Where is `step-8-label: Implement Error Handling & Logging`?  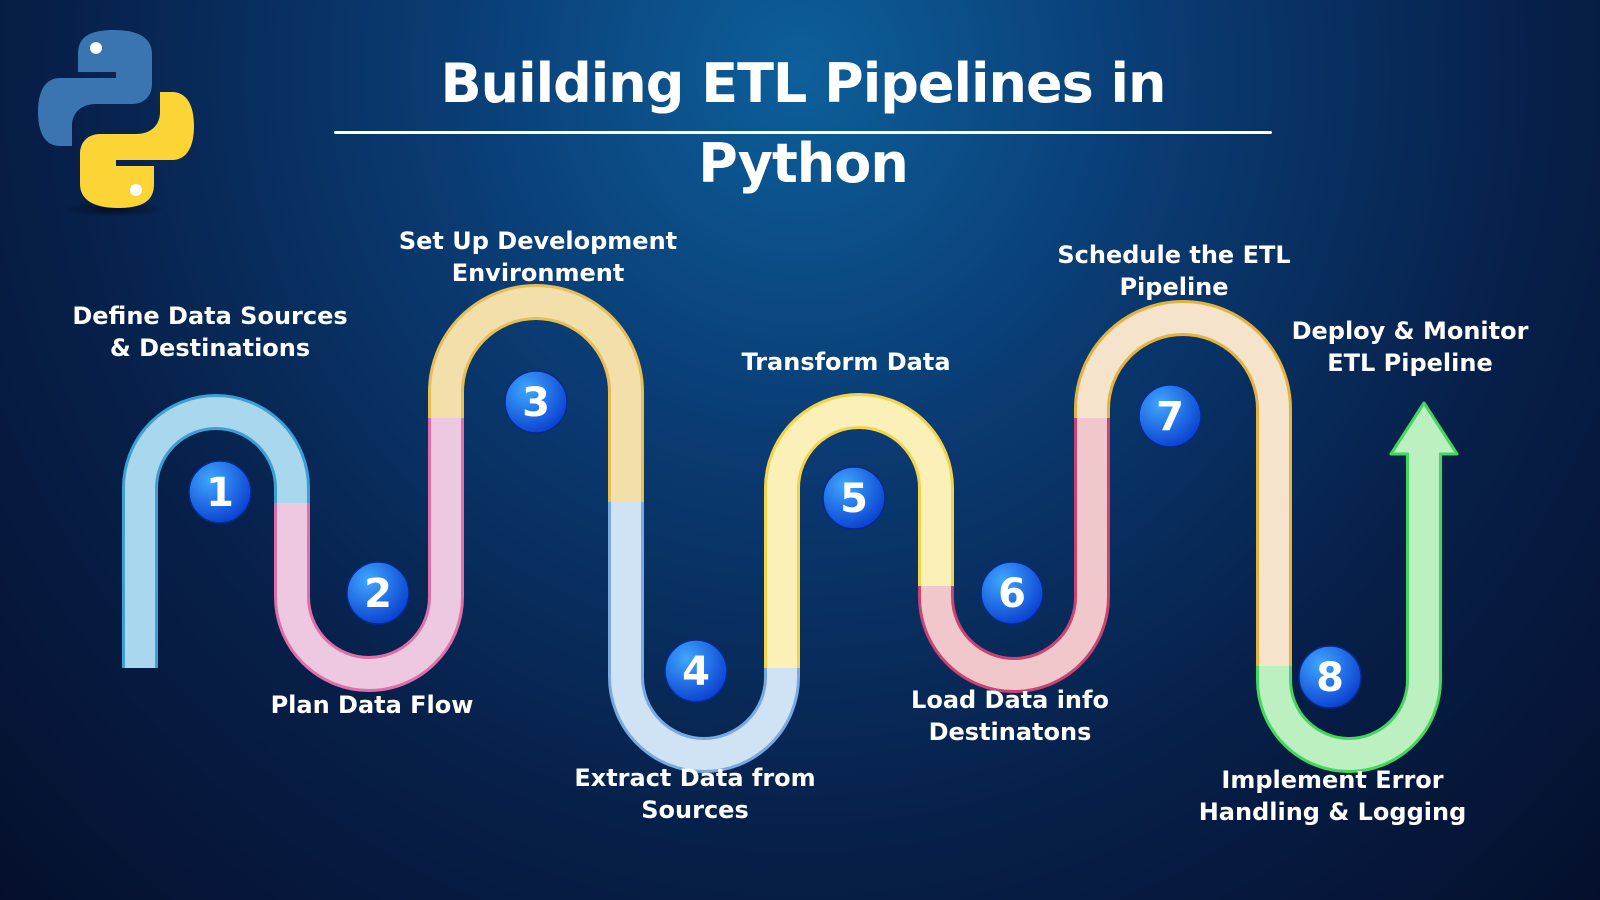
step-8-label: Implement Error Handling & Logging is located at coordinates (1332, 796).